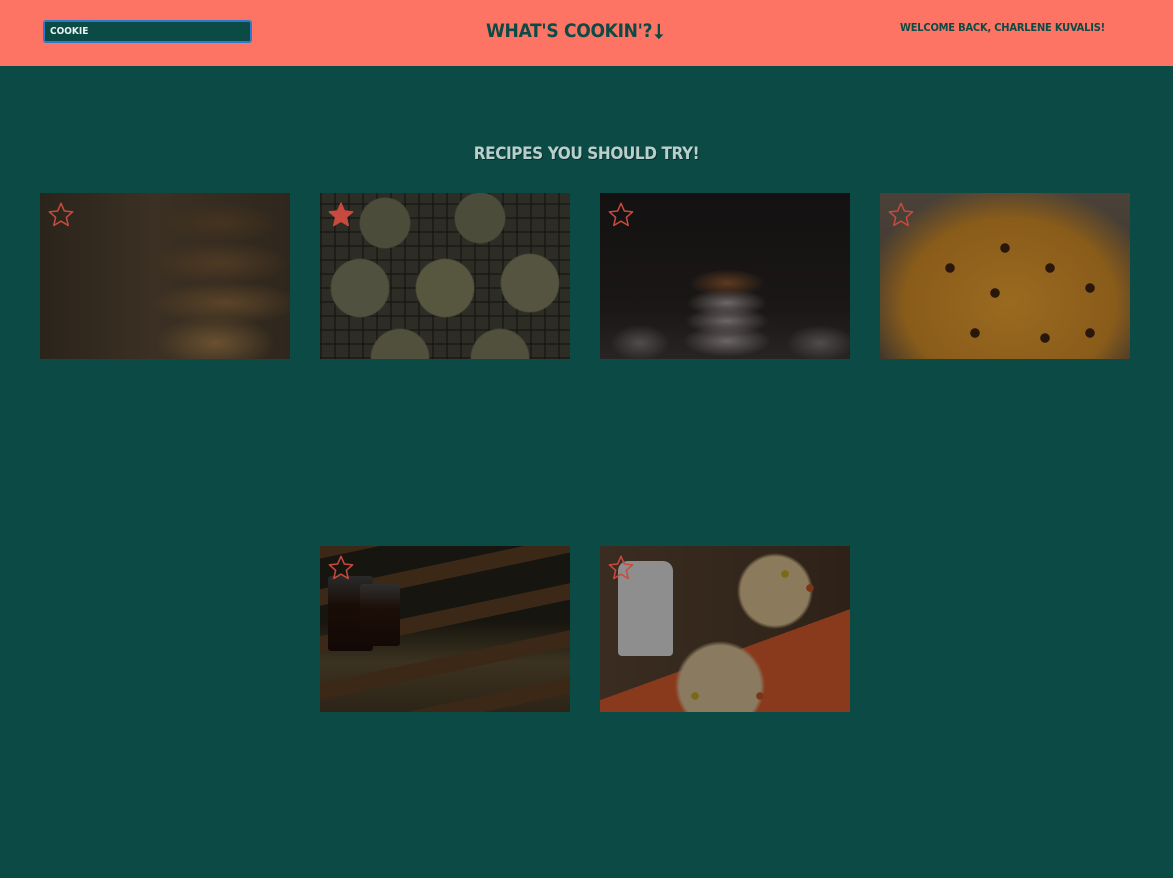 This screenshot has width=1173, height=878. I want to click on arrow-down-icon: ⭣, so click(659, 31).